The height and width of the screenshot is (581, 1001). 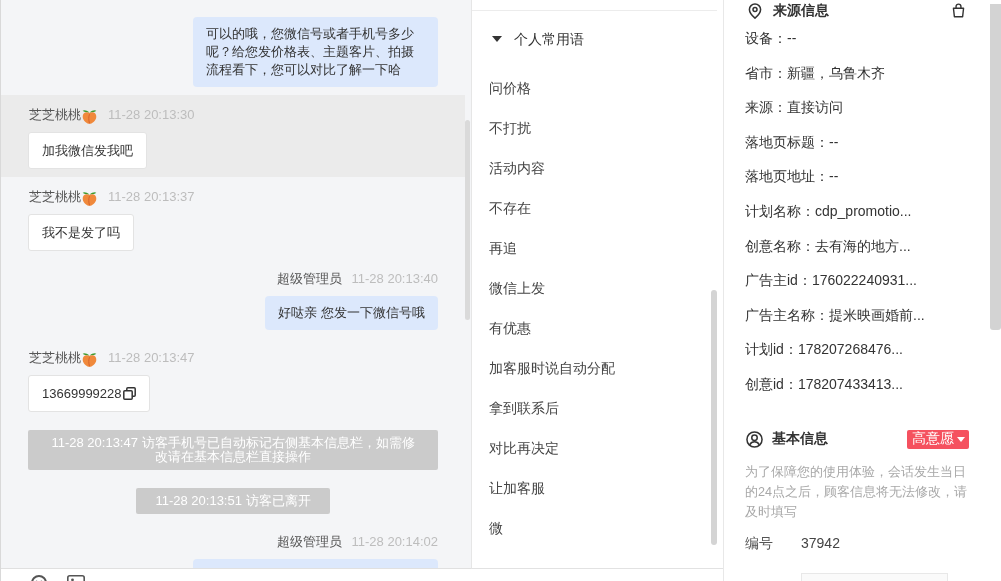 What do you see at coordinates (958, 10) in the screenshot?
I see `bag-icon` at bounding box center [958, 10].